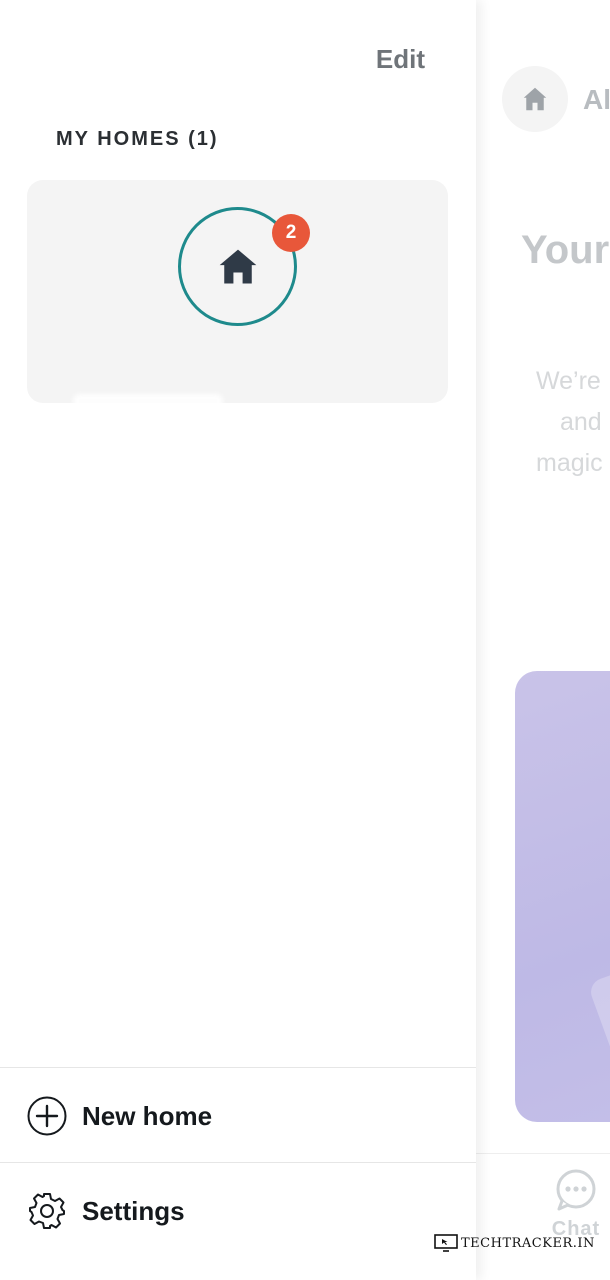 Image resolution: width=610 pixels, height=1280 pixels. Describe the element at coordinates (581, 422) in the screenshot. I see `description-line: and` at that location.